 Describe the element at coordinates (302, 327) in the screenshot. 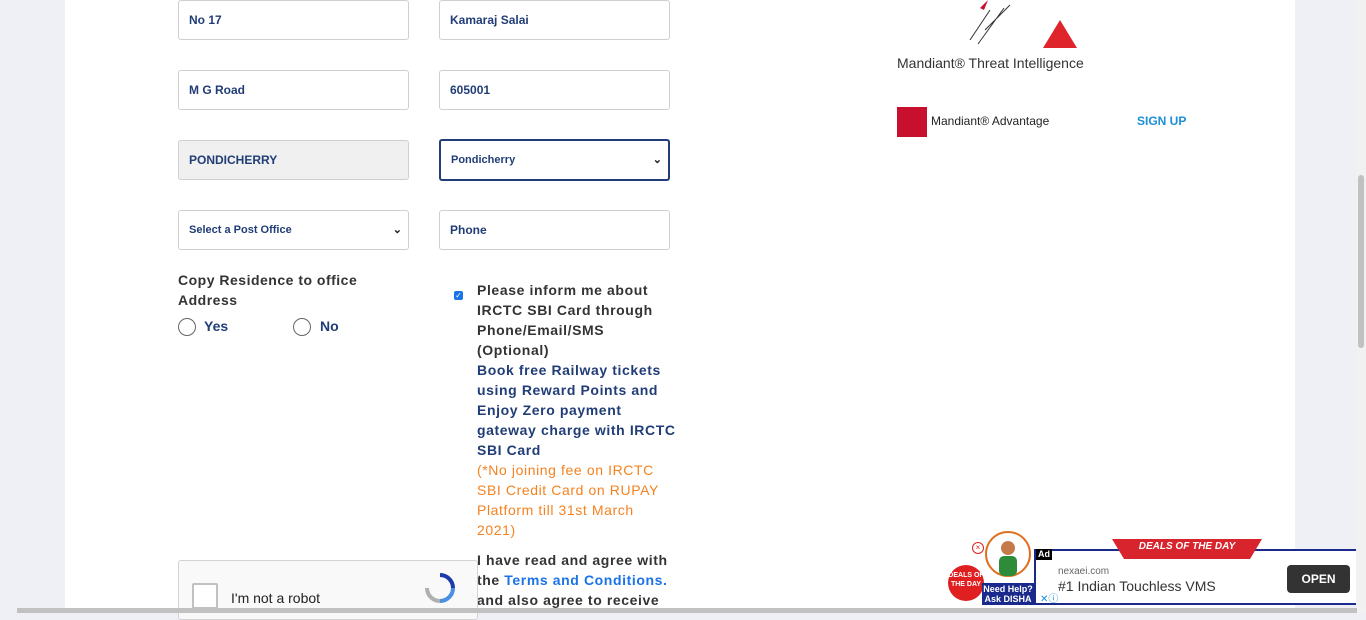

I see `copy-no-radio` at that location.